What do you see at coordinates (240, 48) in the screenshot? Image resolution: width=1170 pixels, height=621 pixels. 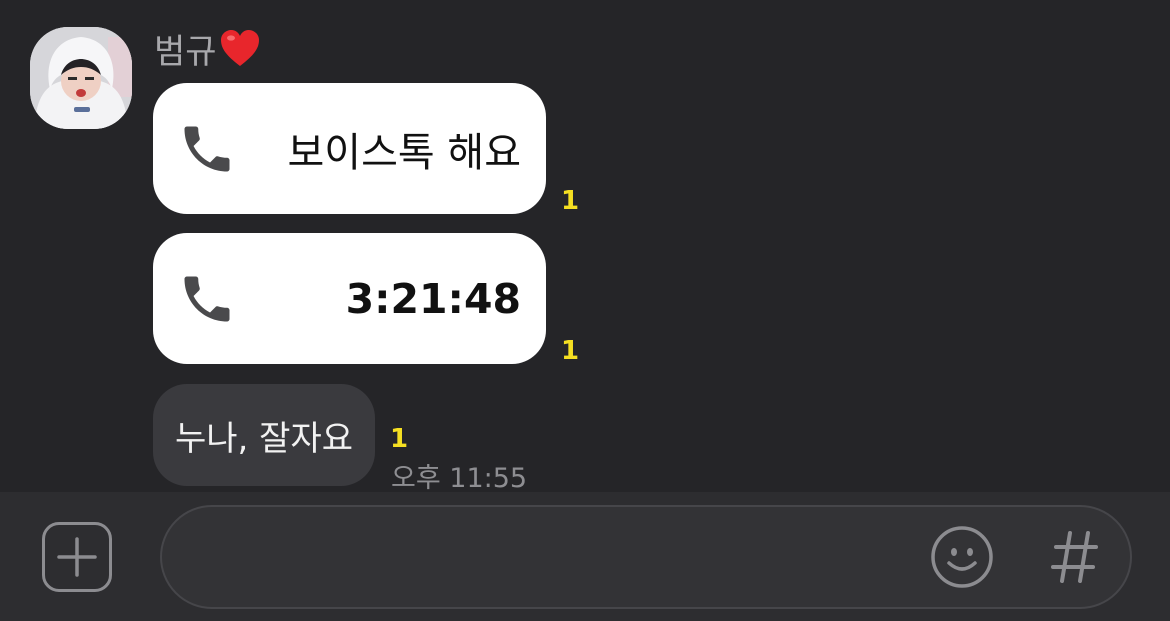 I see `red-heart-icon` at bounding box center [240, 48].